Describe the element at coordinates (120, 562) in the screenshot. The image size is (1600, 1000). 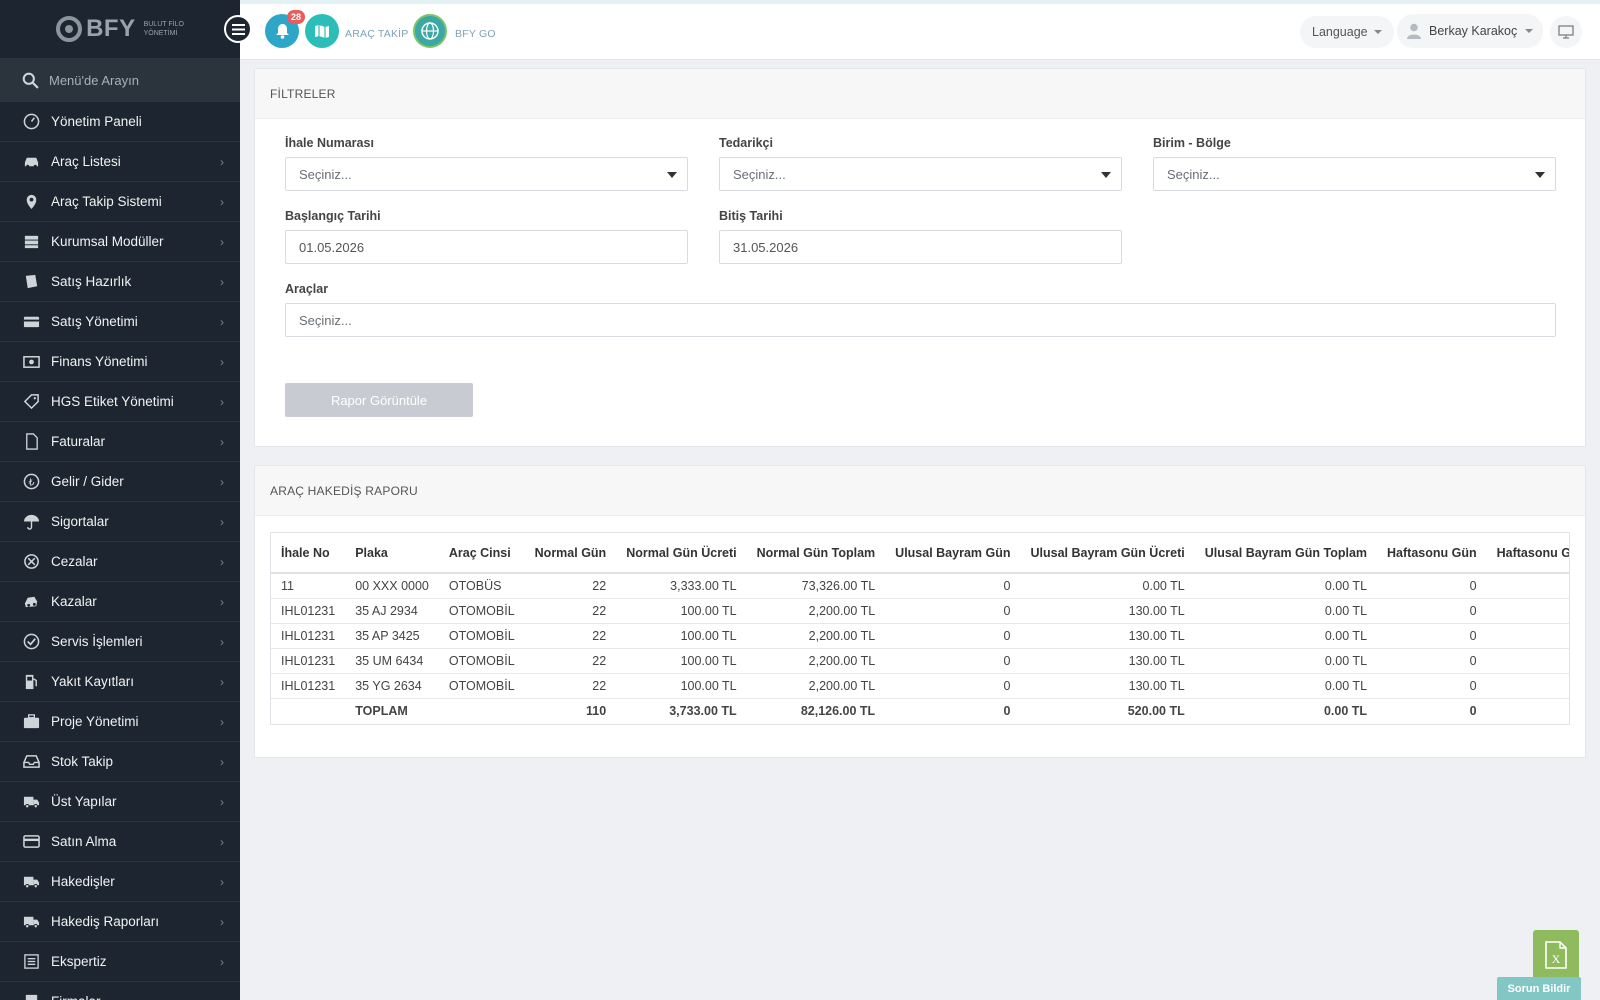
I see `sidebar-item-cezalar: Cezalar ›` at that location.